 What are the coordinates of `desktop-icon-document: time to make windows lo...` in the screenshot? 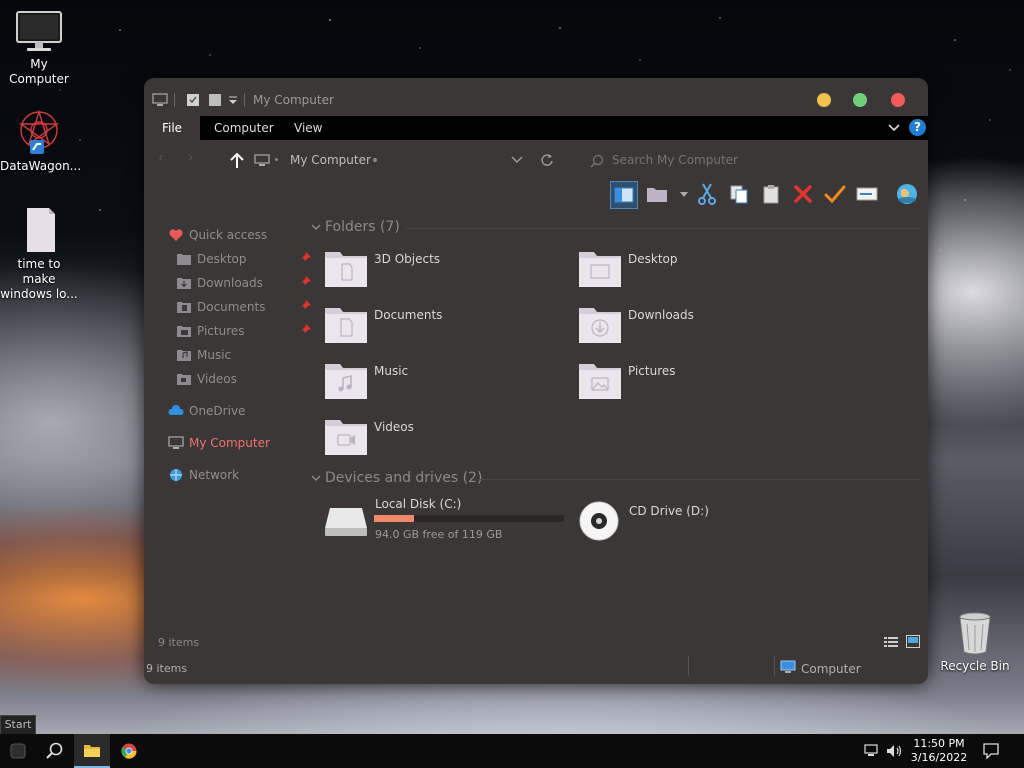 It's located at (39, 254).